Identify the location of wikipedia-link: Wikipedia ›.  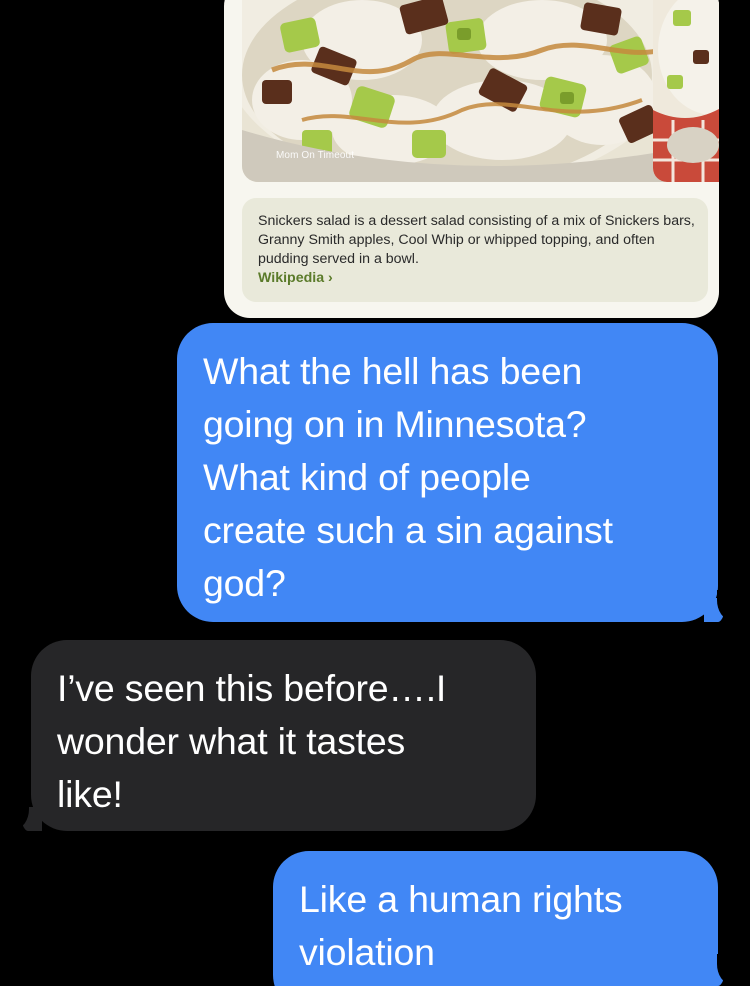
(295, 278).